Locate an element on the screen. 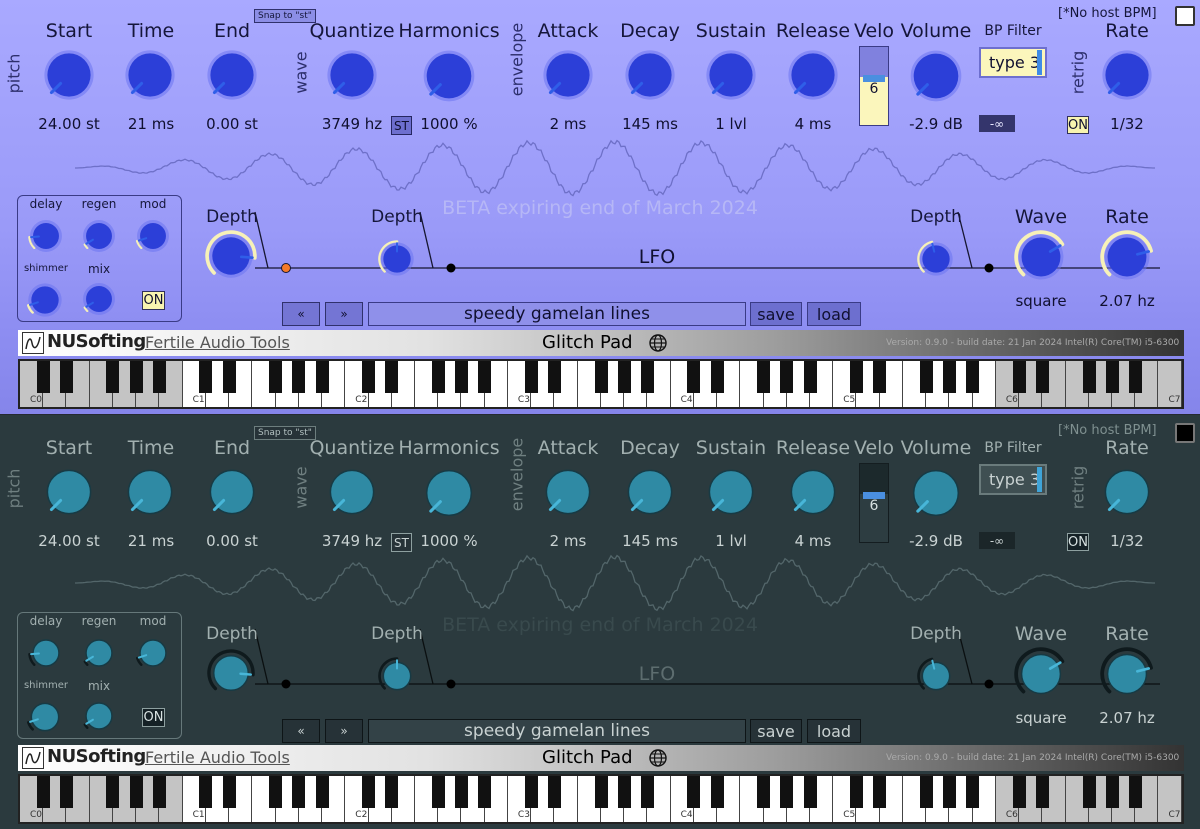  save-preset-button: save is located at coordinates (776, 314).